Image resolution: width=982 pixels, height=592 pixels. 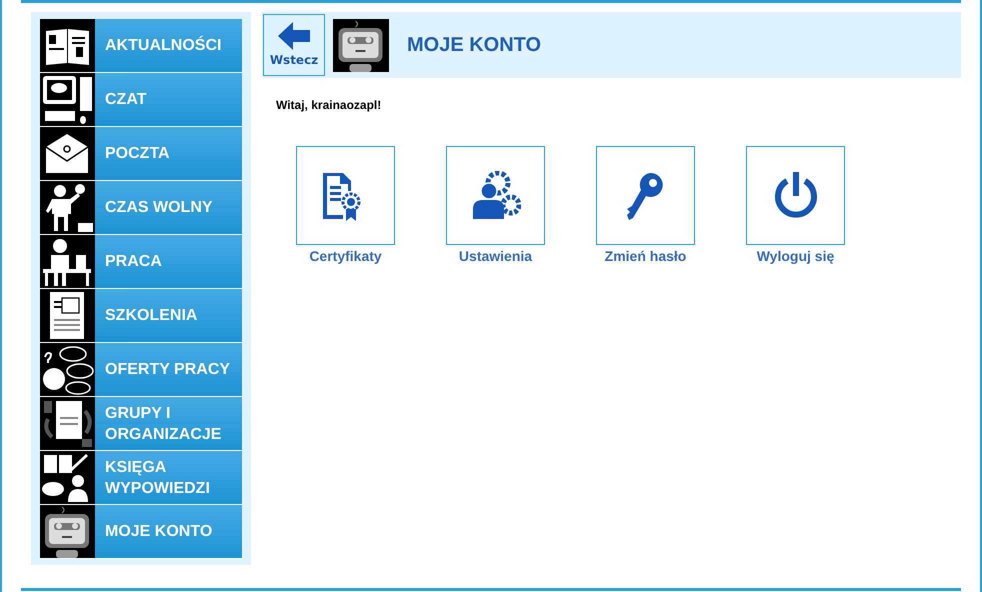 I want to click on person-icon, so click(x=67, y=207).